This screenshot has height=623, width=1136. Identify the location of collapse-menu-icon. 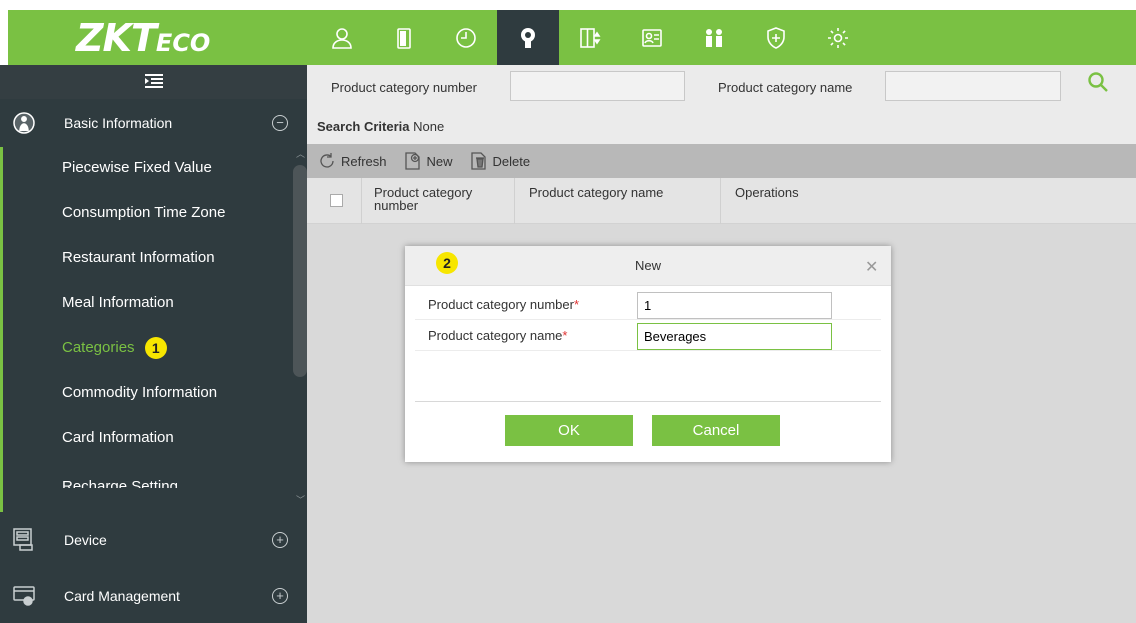
(153, 81).